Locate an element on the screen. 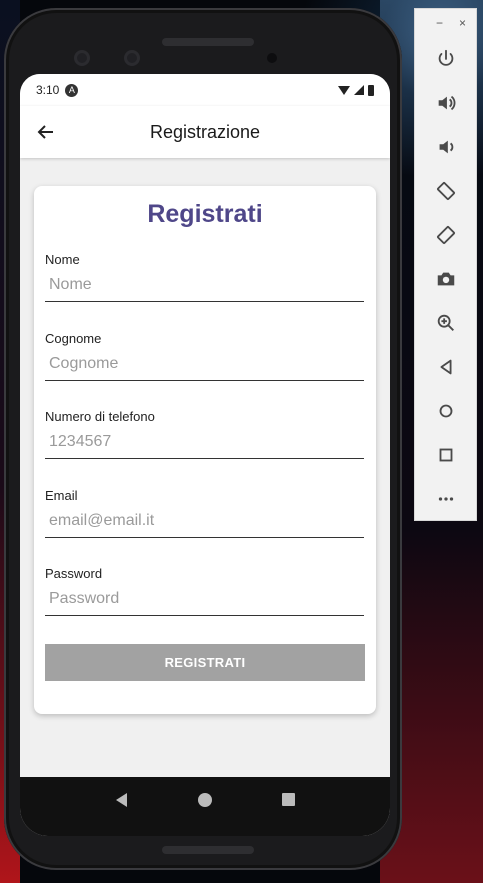 This screenshot has width=483, height=883. field-nome: Nome is located at coordinates (204, 277).